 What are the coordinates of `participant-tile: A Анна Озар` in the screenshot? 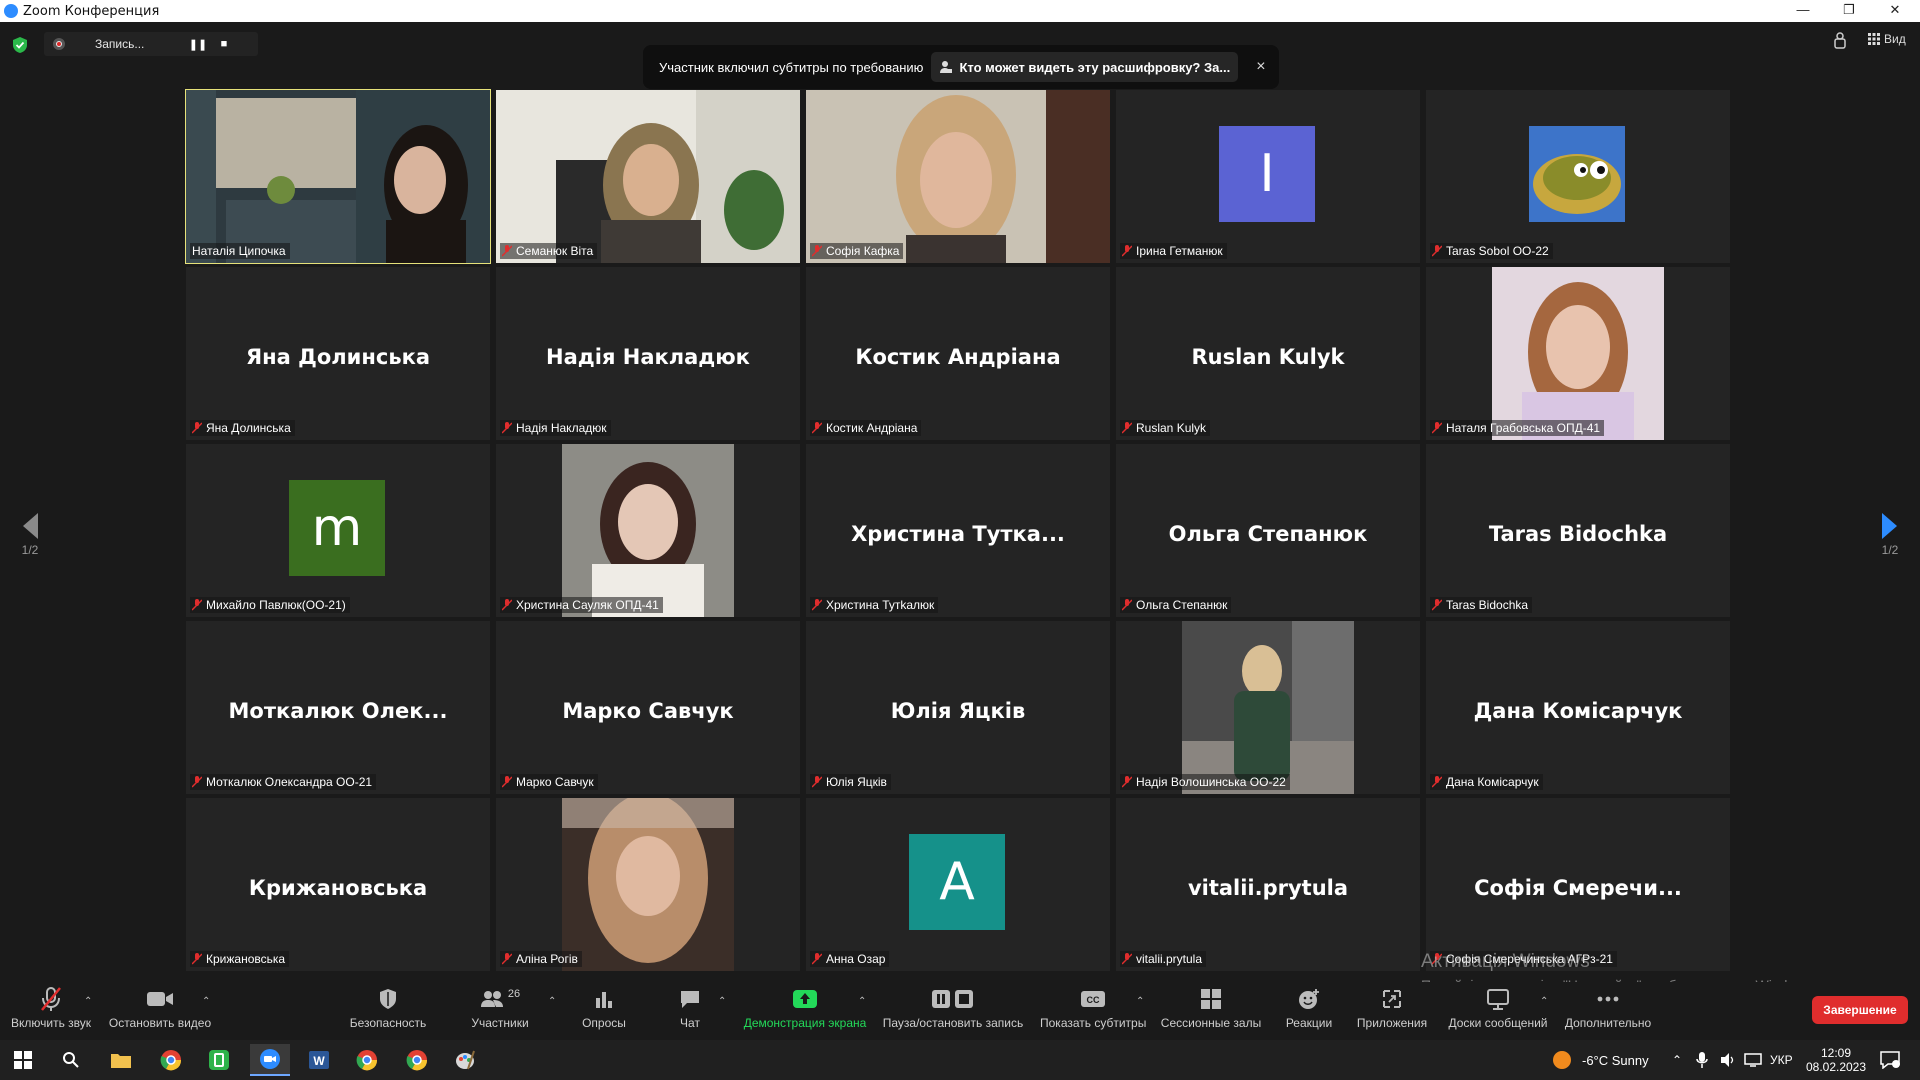 It's located at (958, 884).